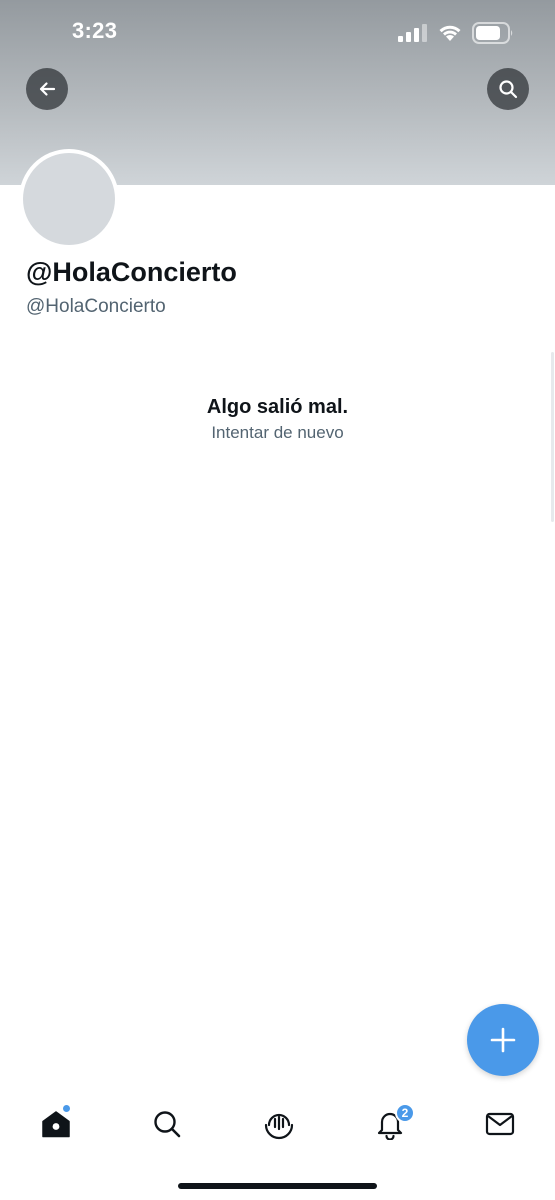 The width and height of the screenshot is (555, 1200). I want to click on retry-button: Intentar de nuevo, so click(277, 433).